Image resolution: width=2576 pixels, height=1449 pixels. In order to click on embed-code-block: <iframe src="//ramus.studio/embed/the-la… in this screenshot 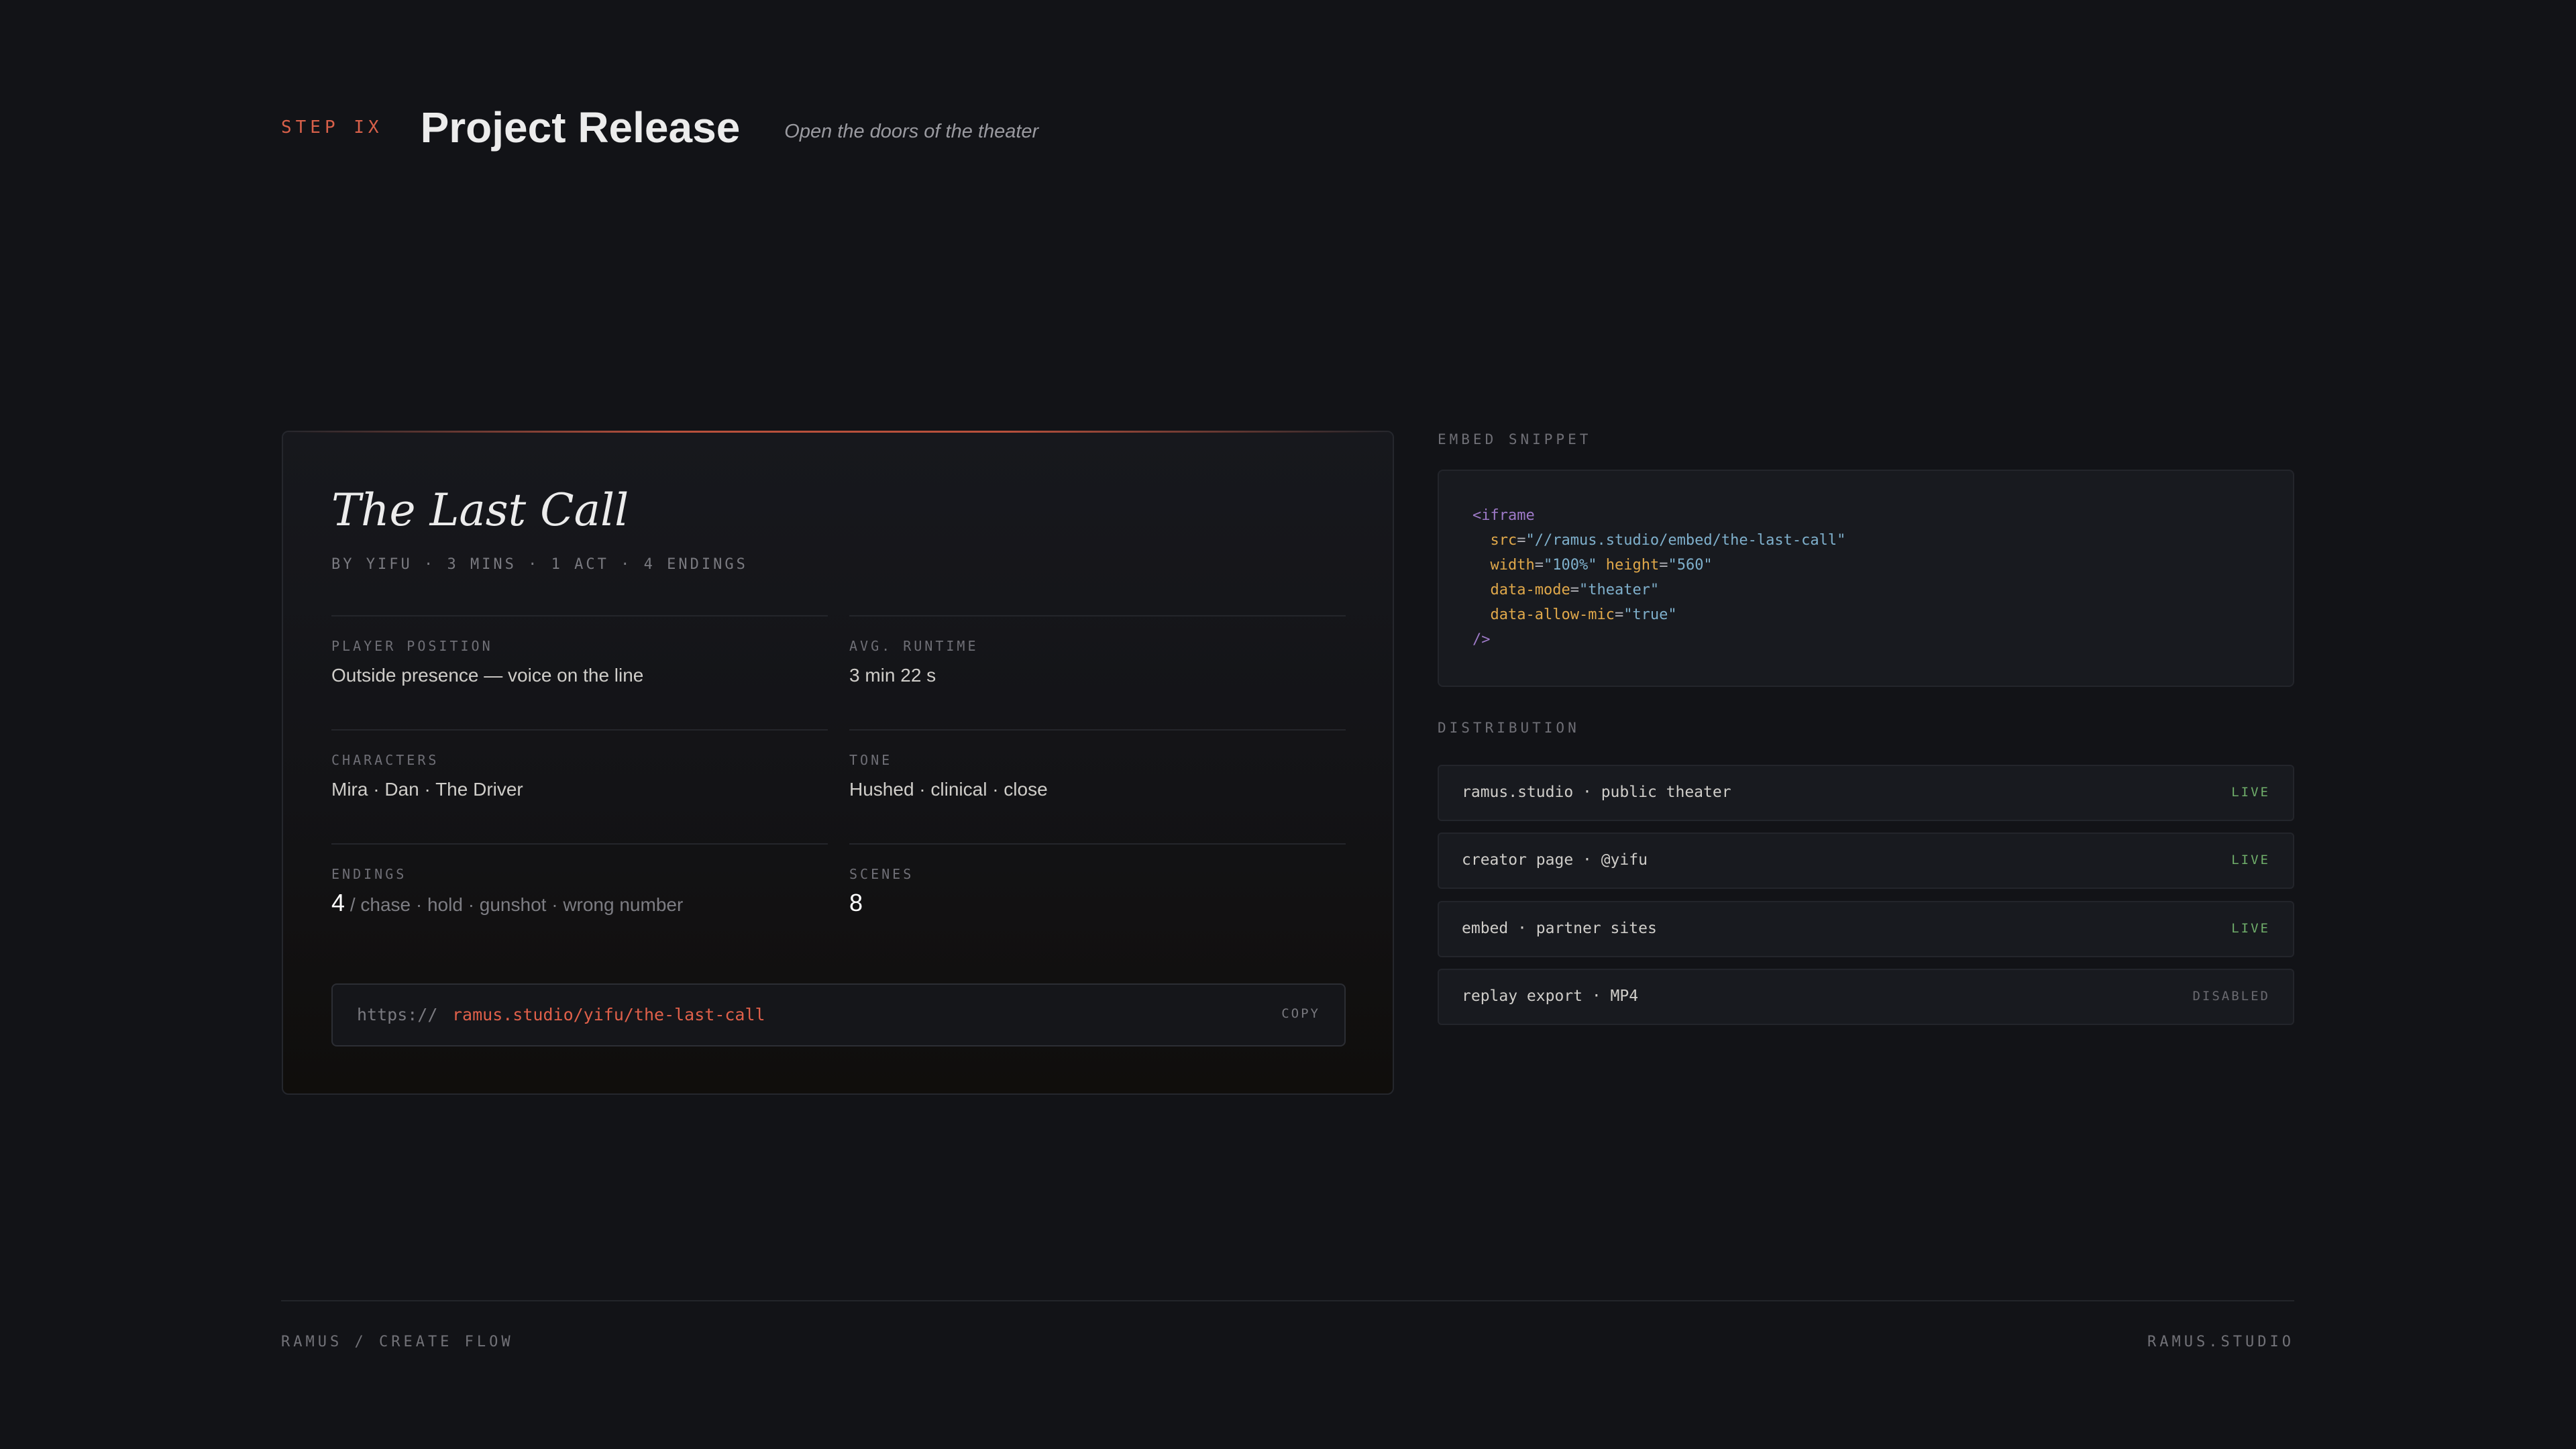, I will do `click(1866, 578)`.